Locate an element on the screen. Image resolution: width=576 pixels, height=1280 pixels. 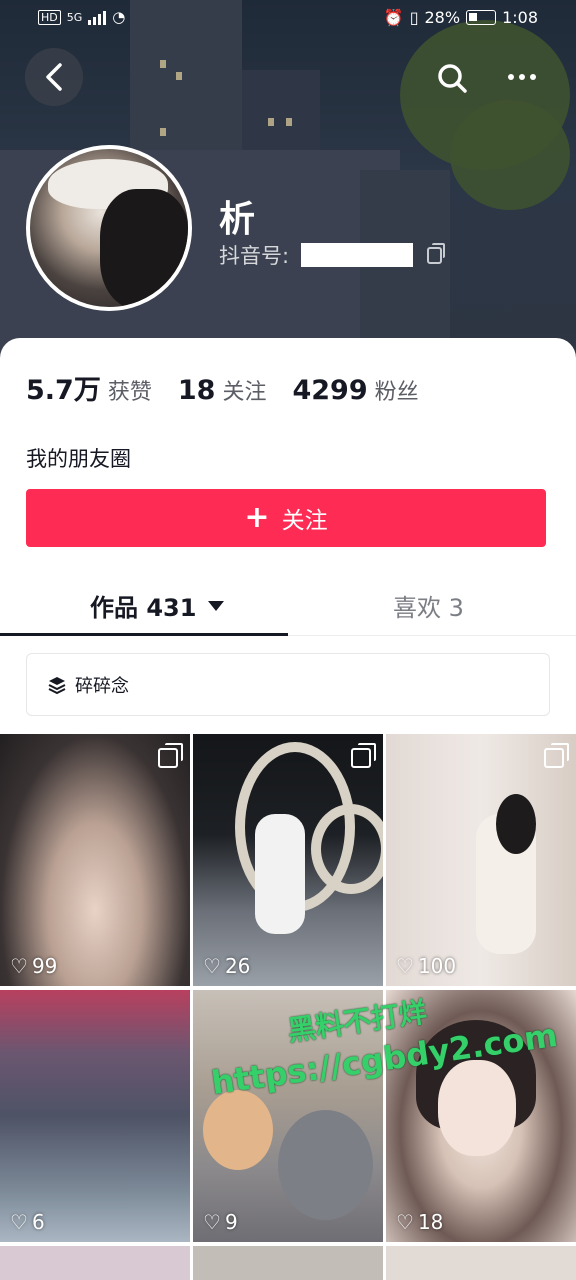
video-tile: ♡ 6 is located at coordinates (95, 1116).